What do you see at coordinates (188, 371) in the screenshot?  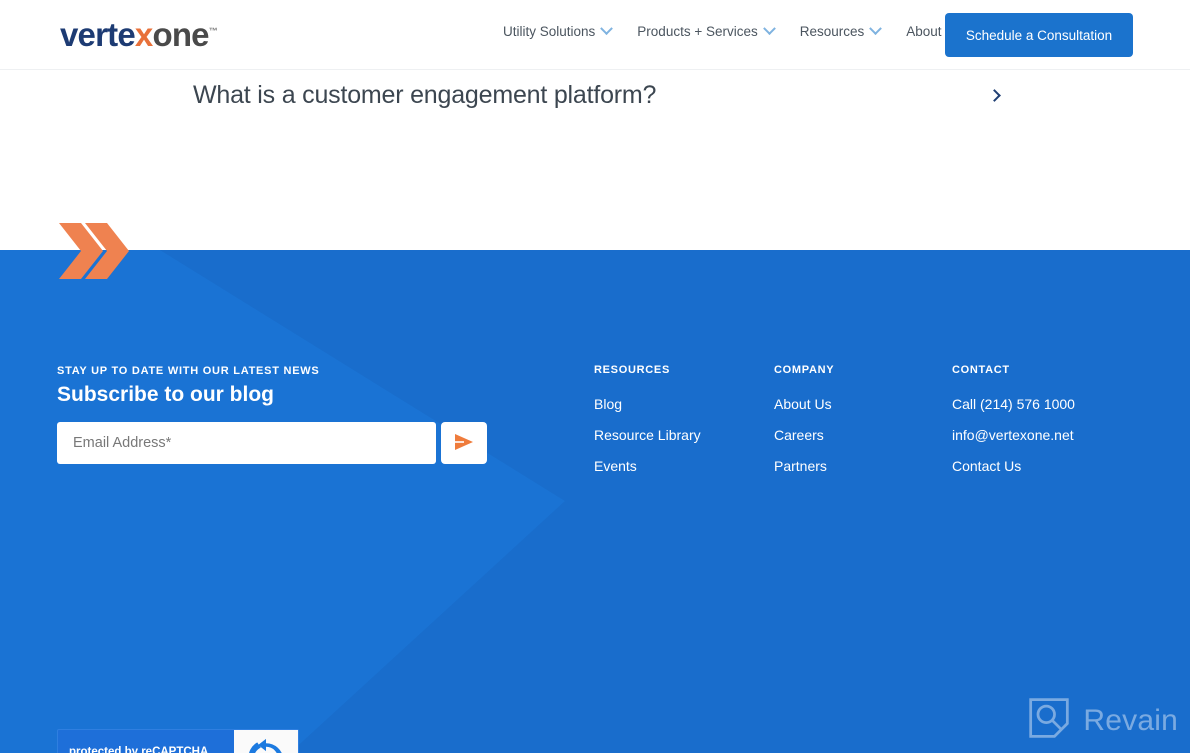 I see `subscribe-eyebrow: STAY UP TO DATE WITH OUR LATEST NEWS` at bounding box center [188, 371].